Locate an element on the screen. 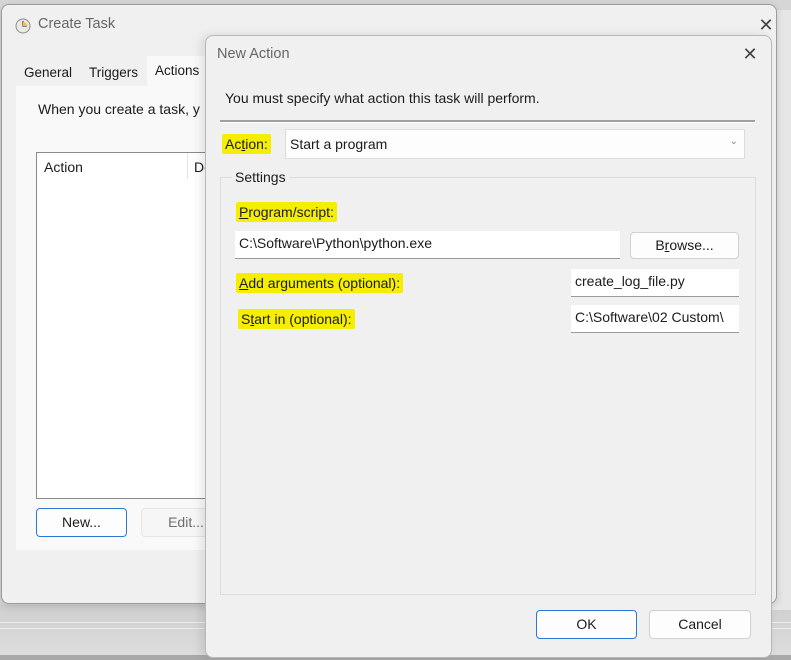 The width and height of the screenshot is (791, 660). program-script-input: C:\Software\Python\python.exe is located at coordinates (427, 245).